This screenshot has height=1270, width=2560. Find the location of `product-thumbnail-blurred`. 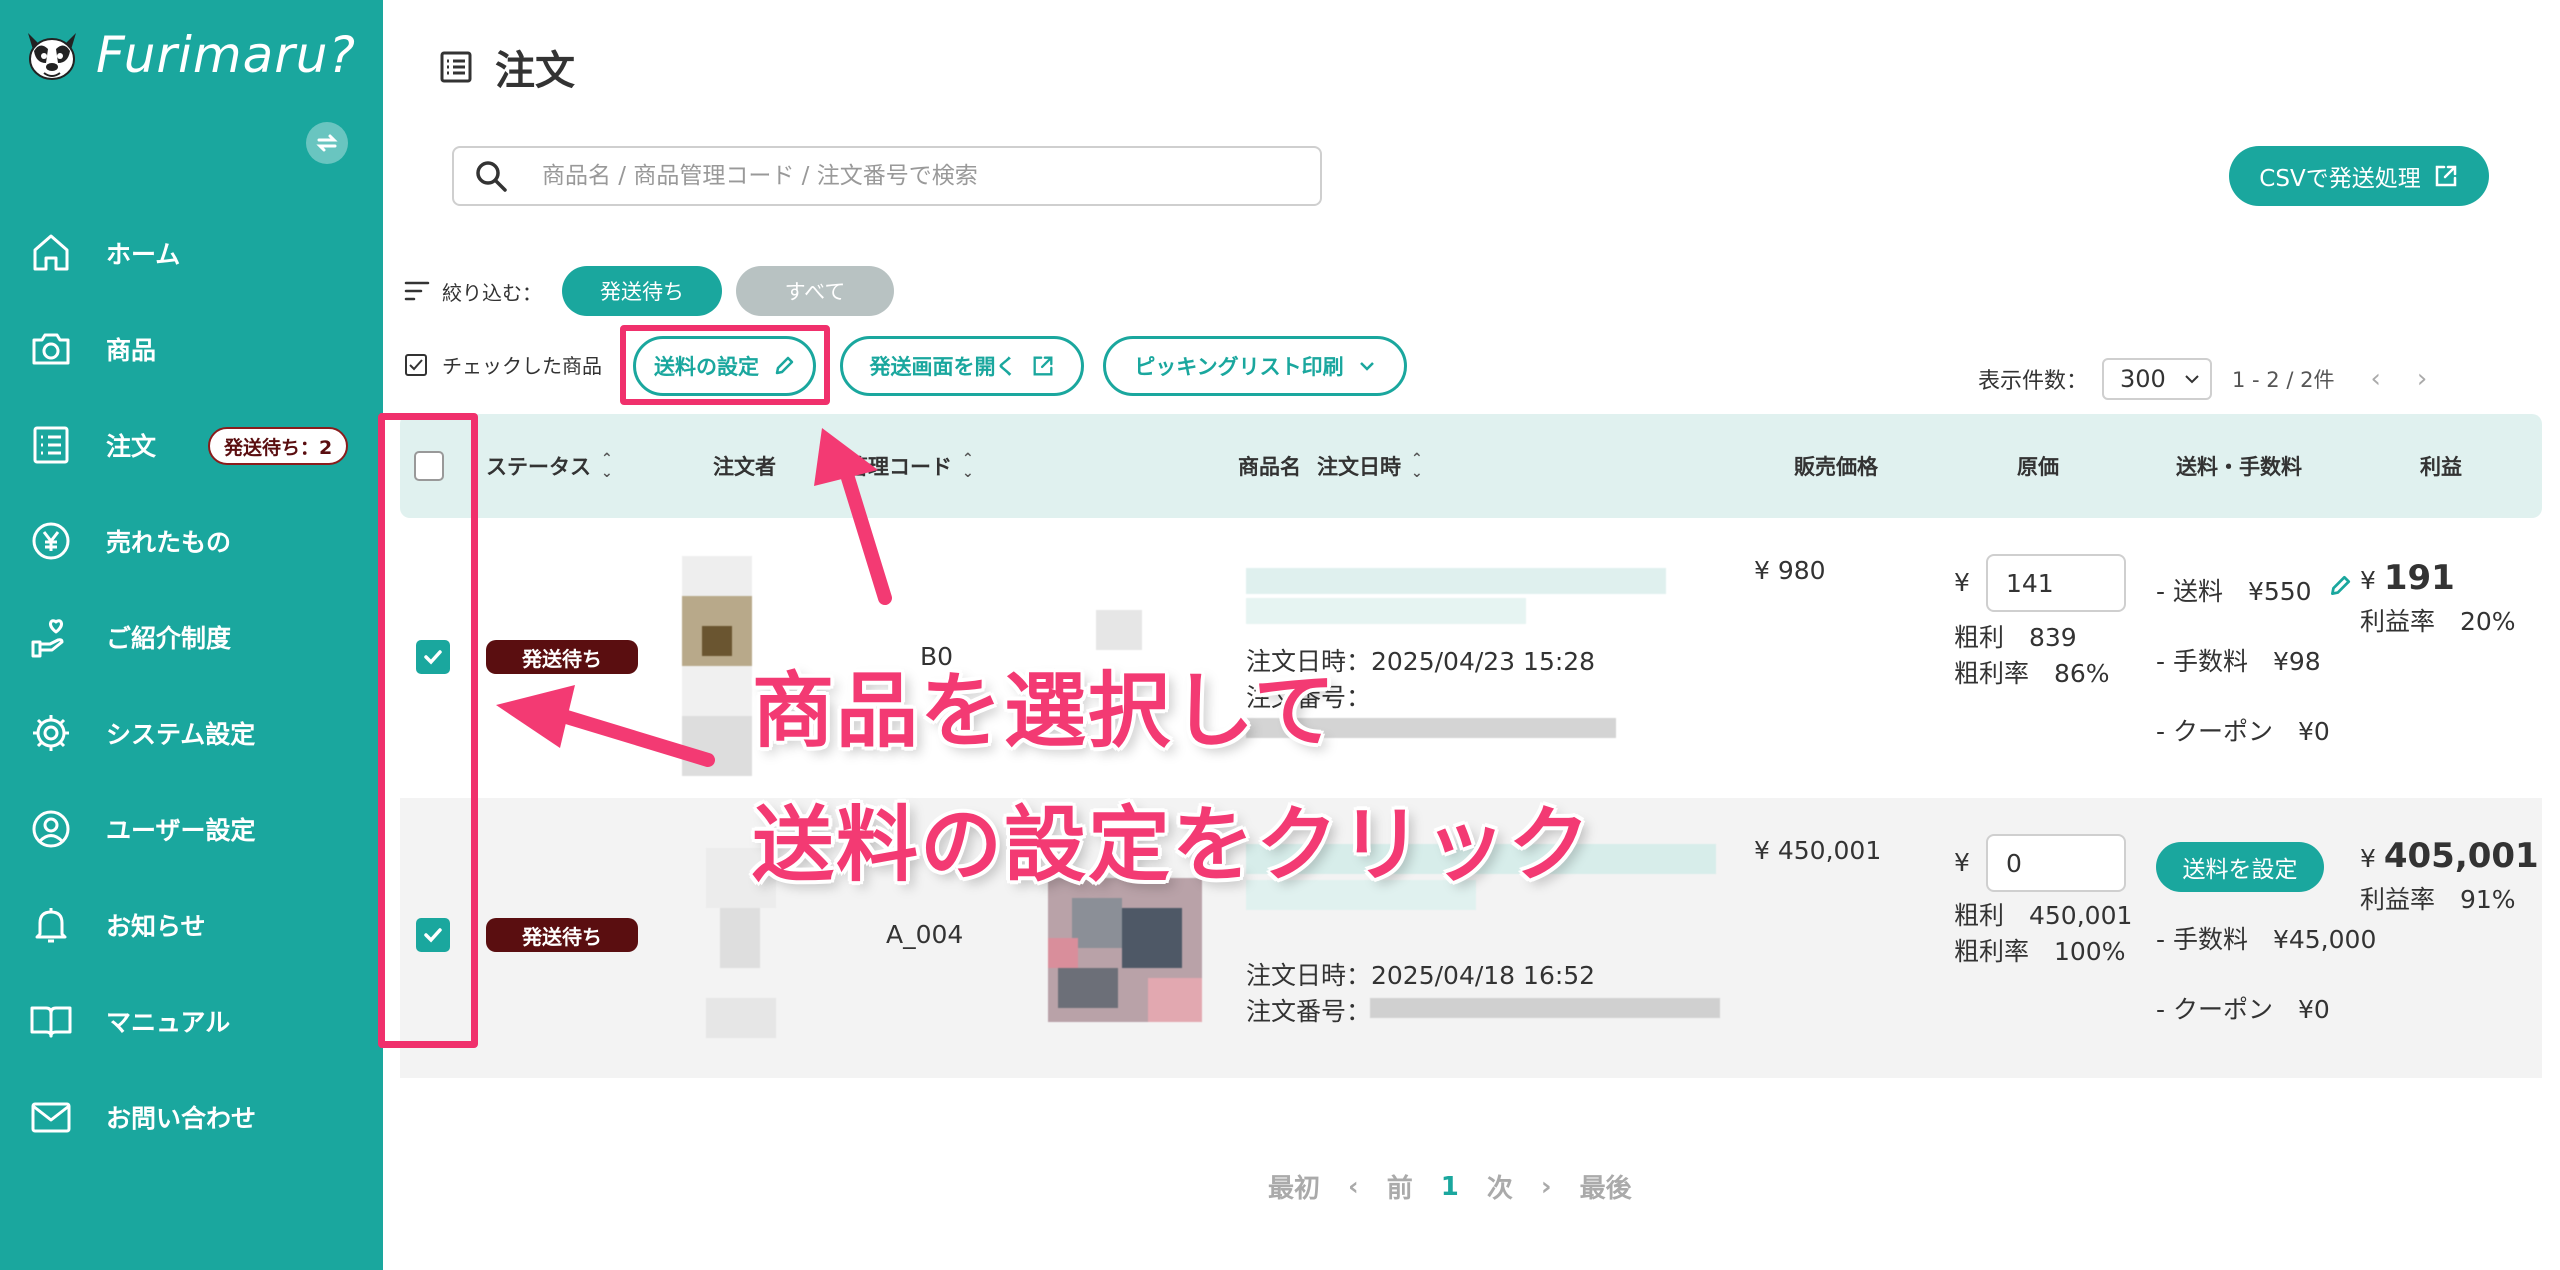

product-thumbnail-blurred is located at coordinates (1125, 950).